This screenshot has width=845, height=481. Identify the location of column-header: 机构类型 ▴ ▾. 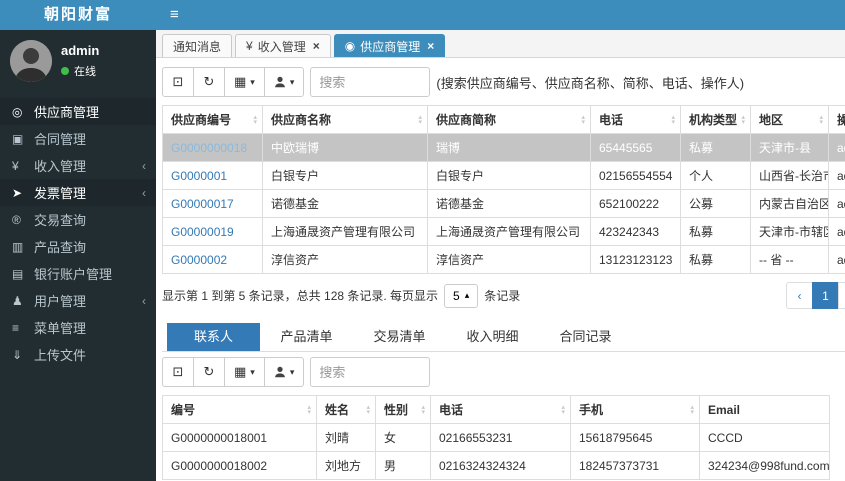
(715, 119).